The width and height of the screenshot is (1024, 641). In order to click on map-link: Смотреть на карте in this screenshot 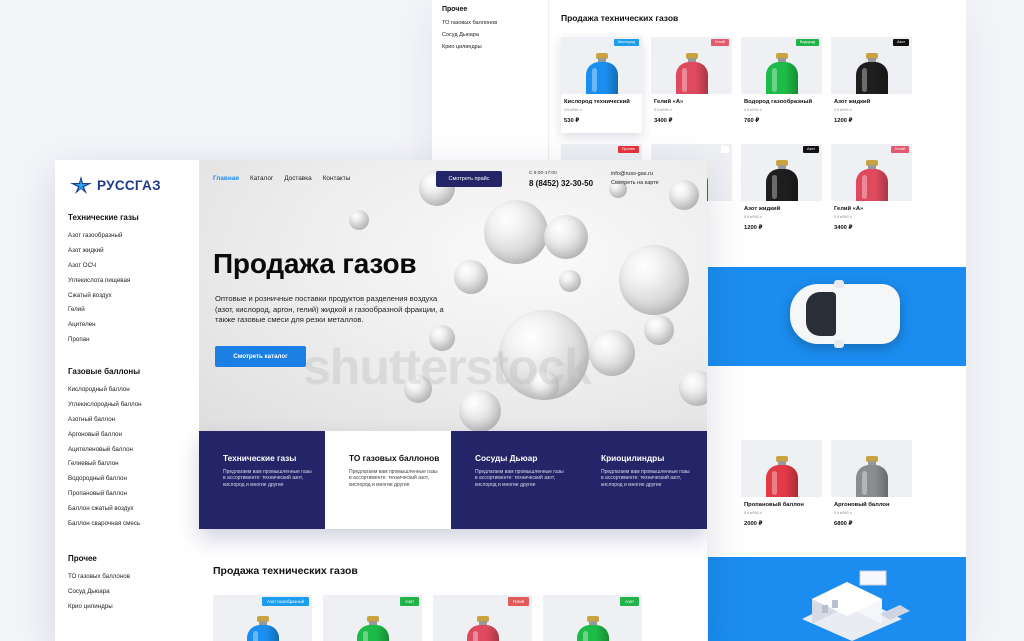, I will do `click(635, 183)`.